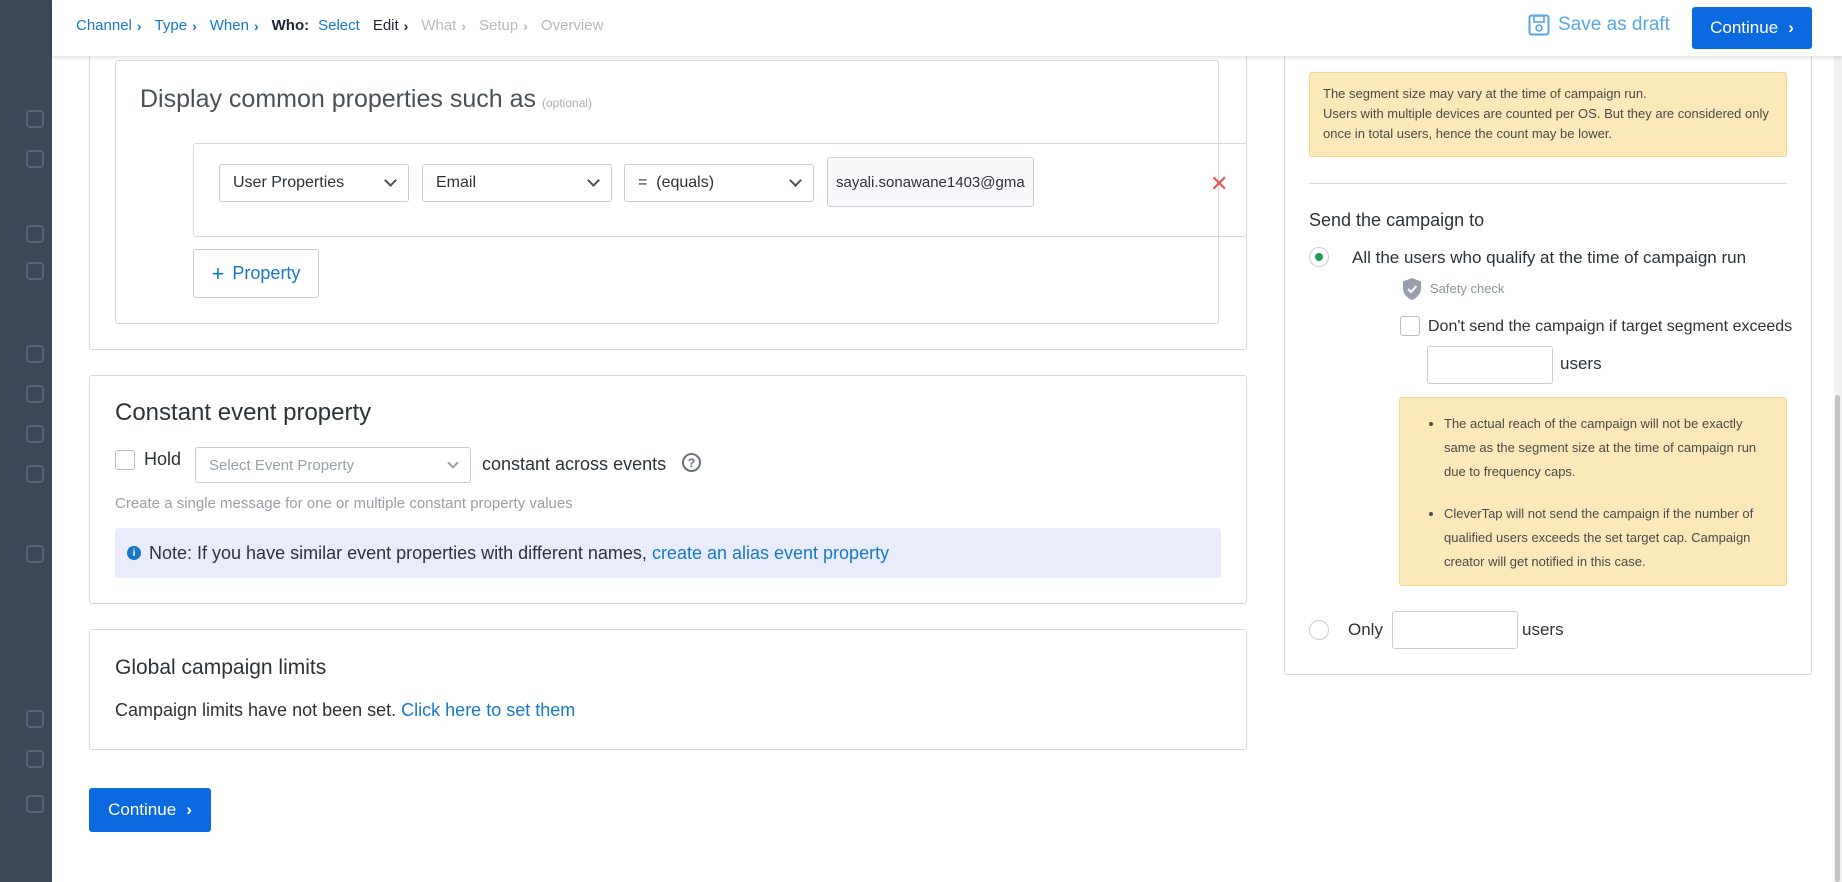  What do you see at coordinates (1614, 24) in the screenshot?
I see `save-as-draft-label: Save as draft` at bounding box center [1614, 24].